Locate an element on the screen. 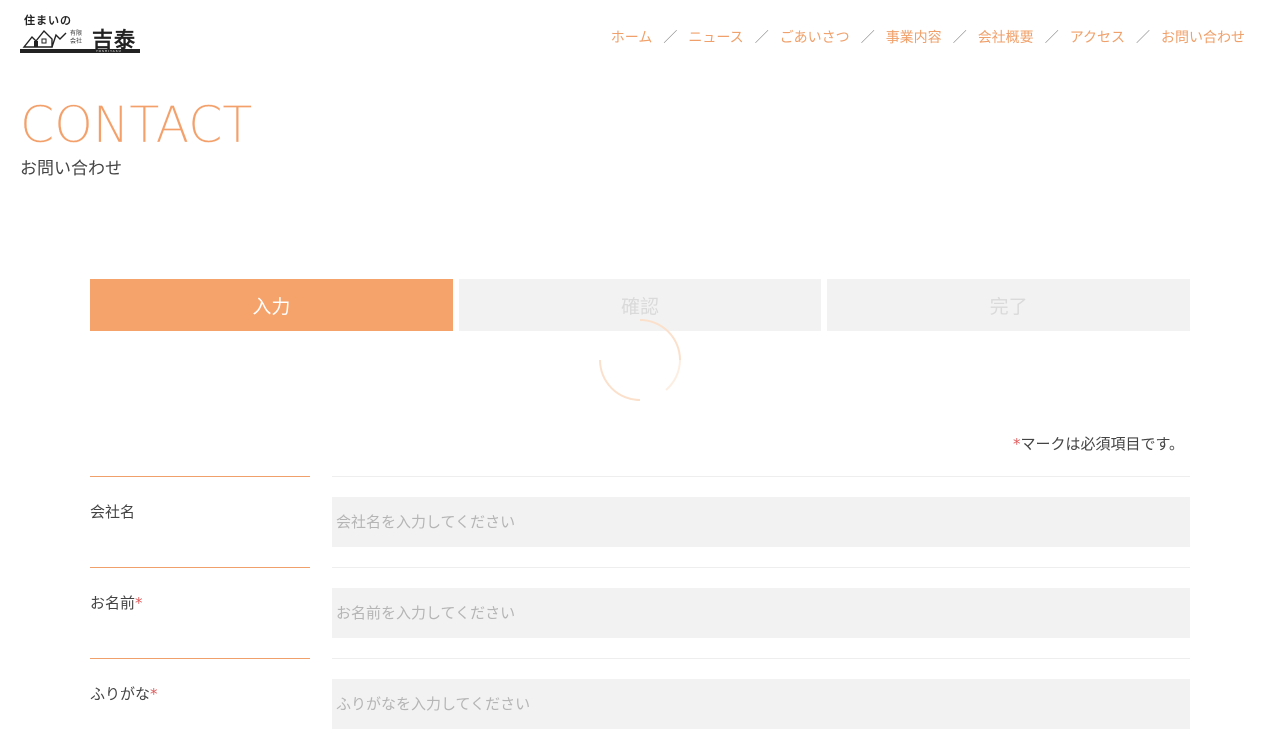 The image size is (1280, 749). name-input is located at coordinates (761, 613).